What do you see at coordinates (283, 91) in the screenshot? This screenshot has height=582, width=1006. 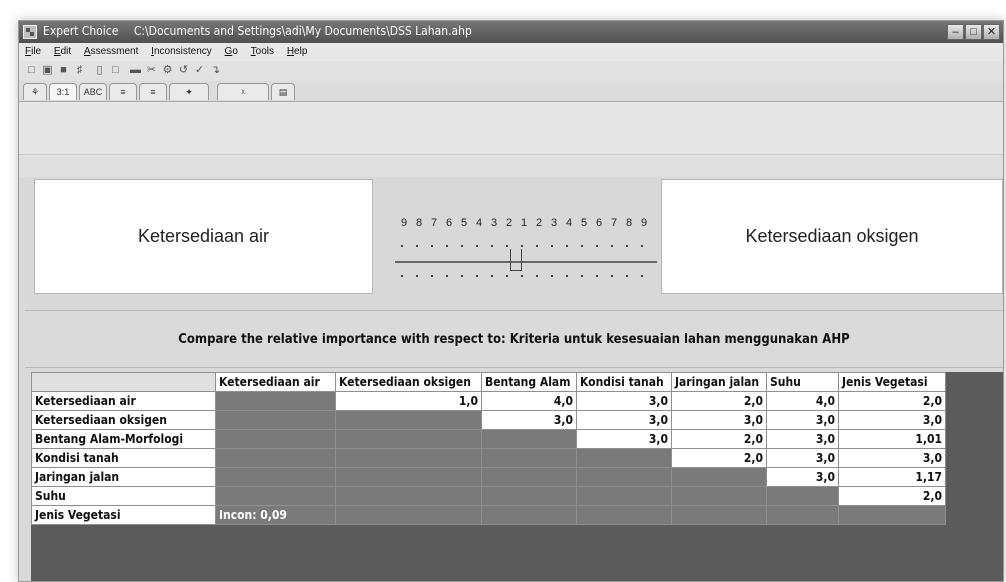 I see `tab-data: ▤` at bounding box center [283, 91].